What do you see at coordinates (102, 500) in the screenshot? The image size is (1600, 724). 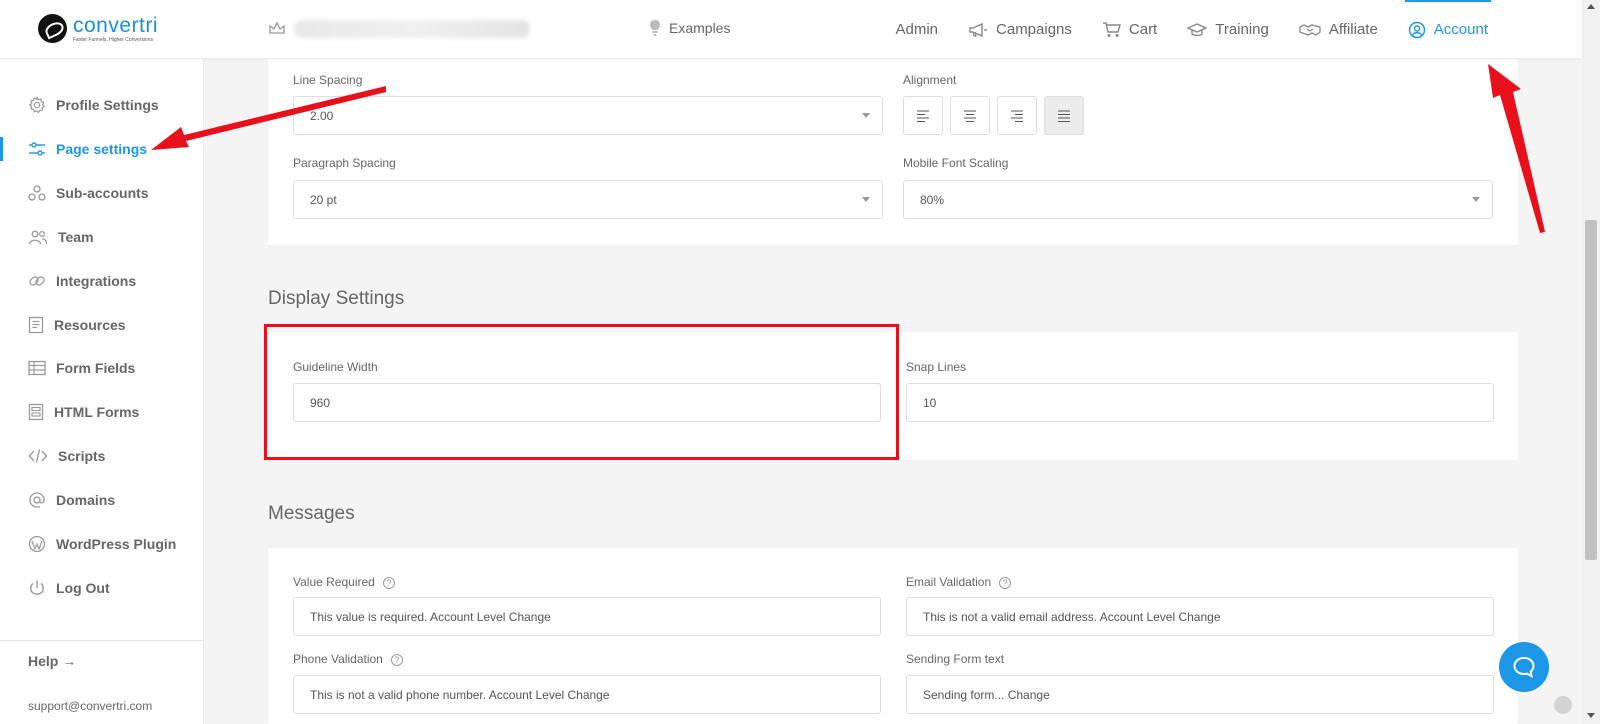 I see `sidebar-item-domains: Domains` at bounding box center [102, 500].